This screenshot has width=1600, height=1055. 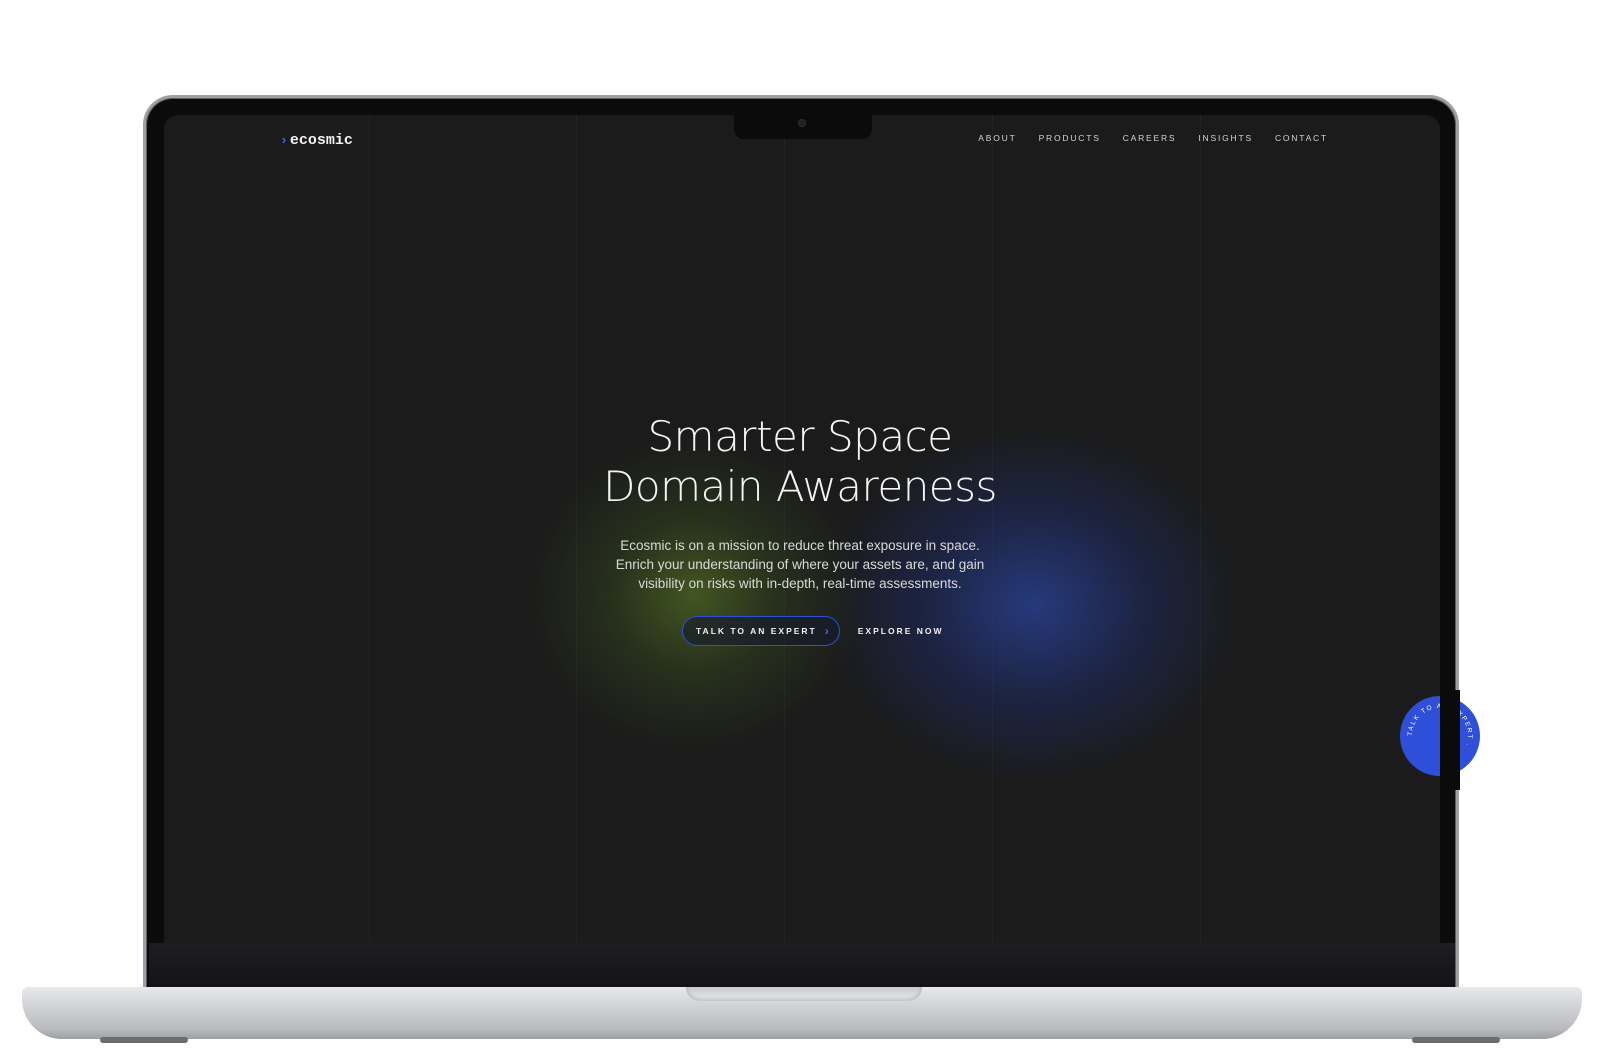 I want to click on logo: › ecosmic, so click(x=316, y=140).